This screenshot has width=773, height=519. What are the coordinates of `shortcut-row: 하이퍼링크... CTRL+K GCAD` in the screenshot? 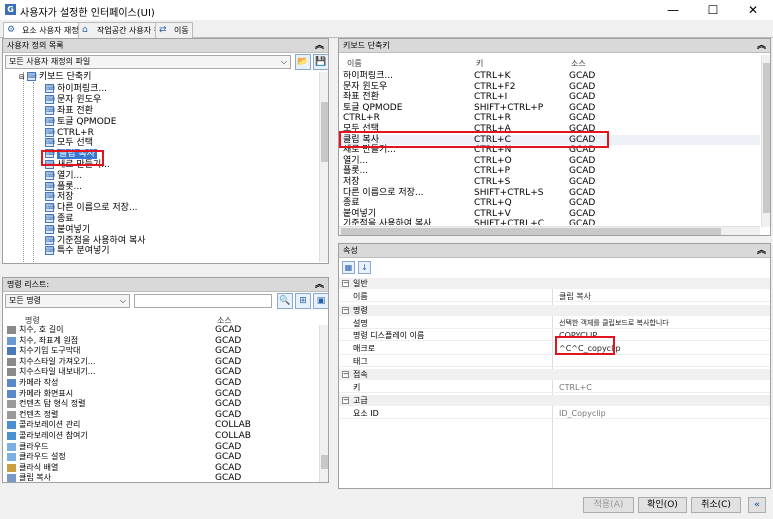 It's located at (549, 76).